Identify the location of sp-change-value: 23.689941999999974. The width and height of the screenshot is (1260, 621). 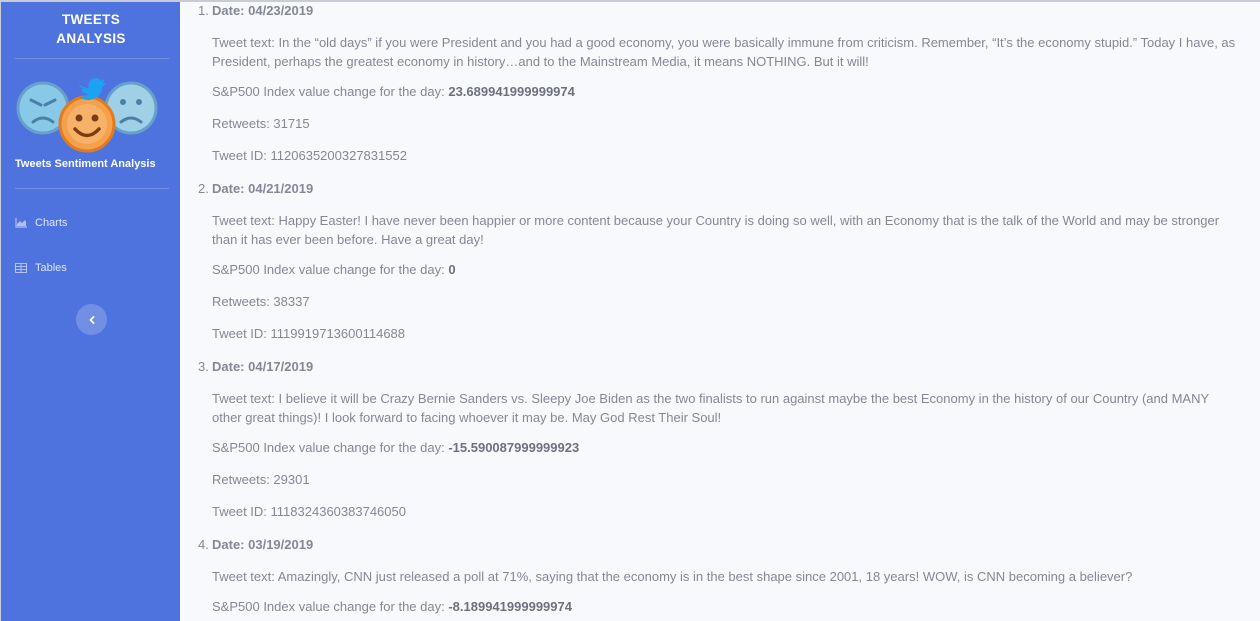
(511, 91).